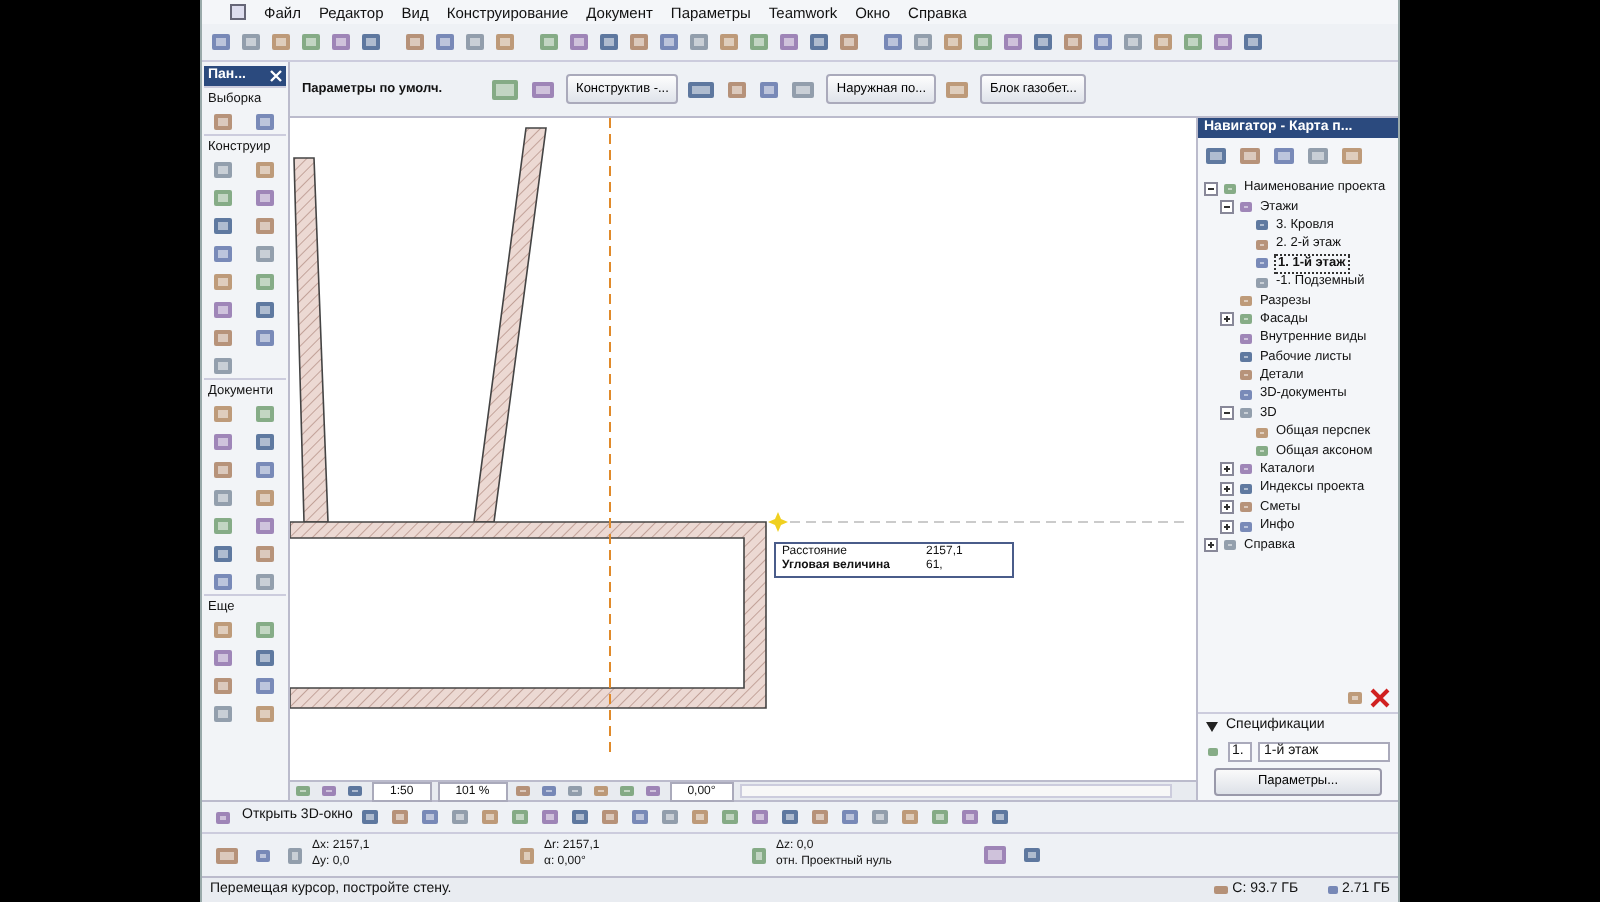 This screenshot has width=1600, height=902. I want to click on horizontal-scrollbar, so click(955, 791).